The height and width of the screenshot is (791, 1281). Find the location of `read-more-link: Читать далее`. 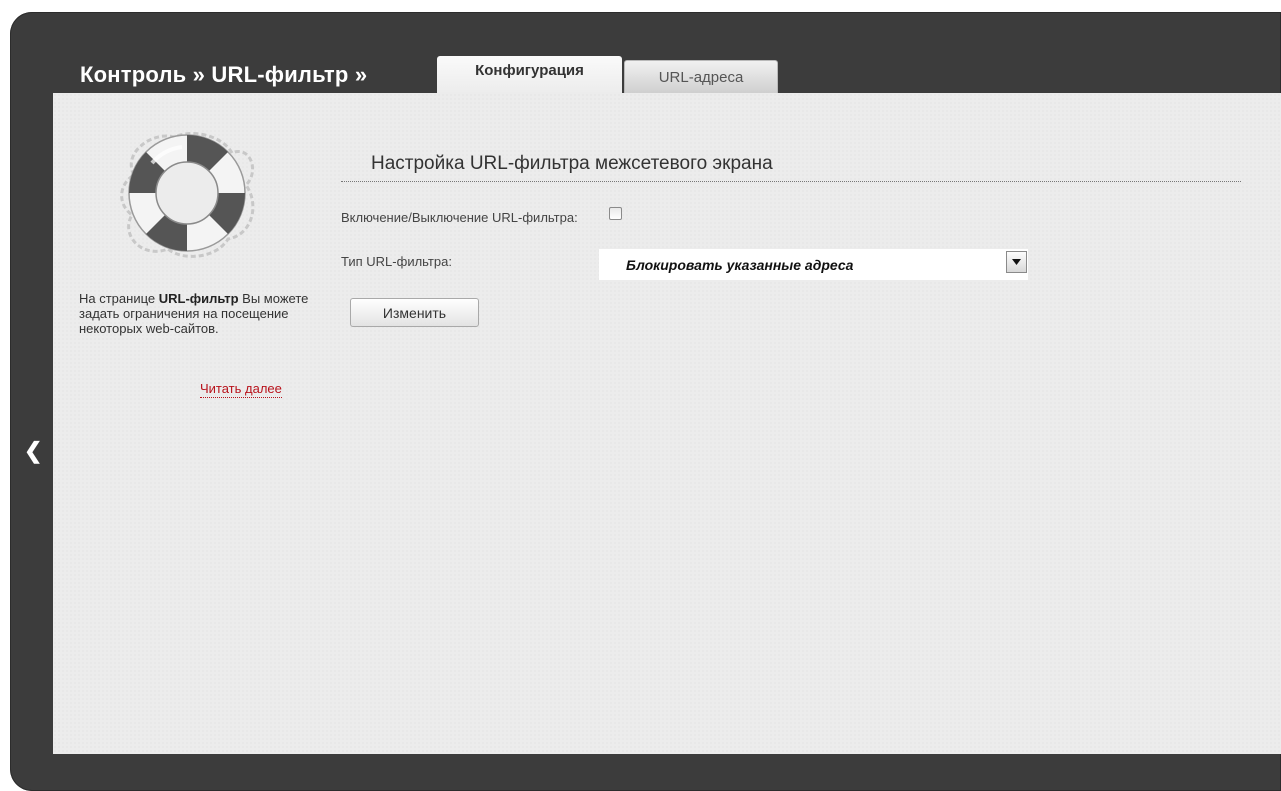

read-more-link: Читать далее is located at coordinates (241, 389).